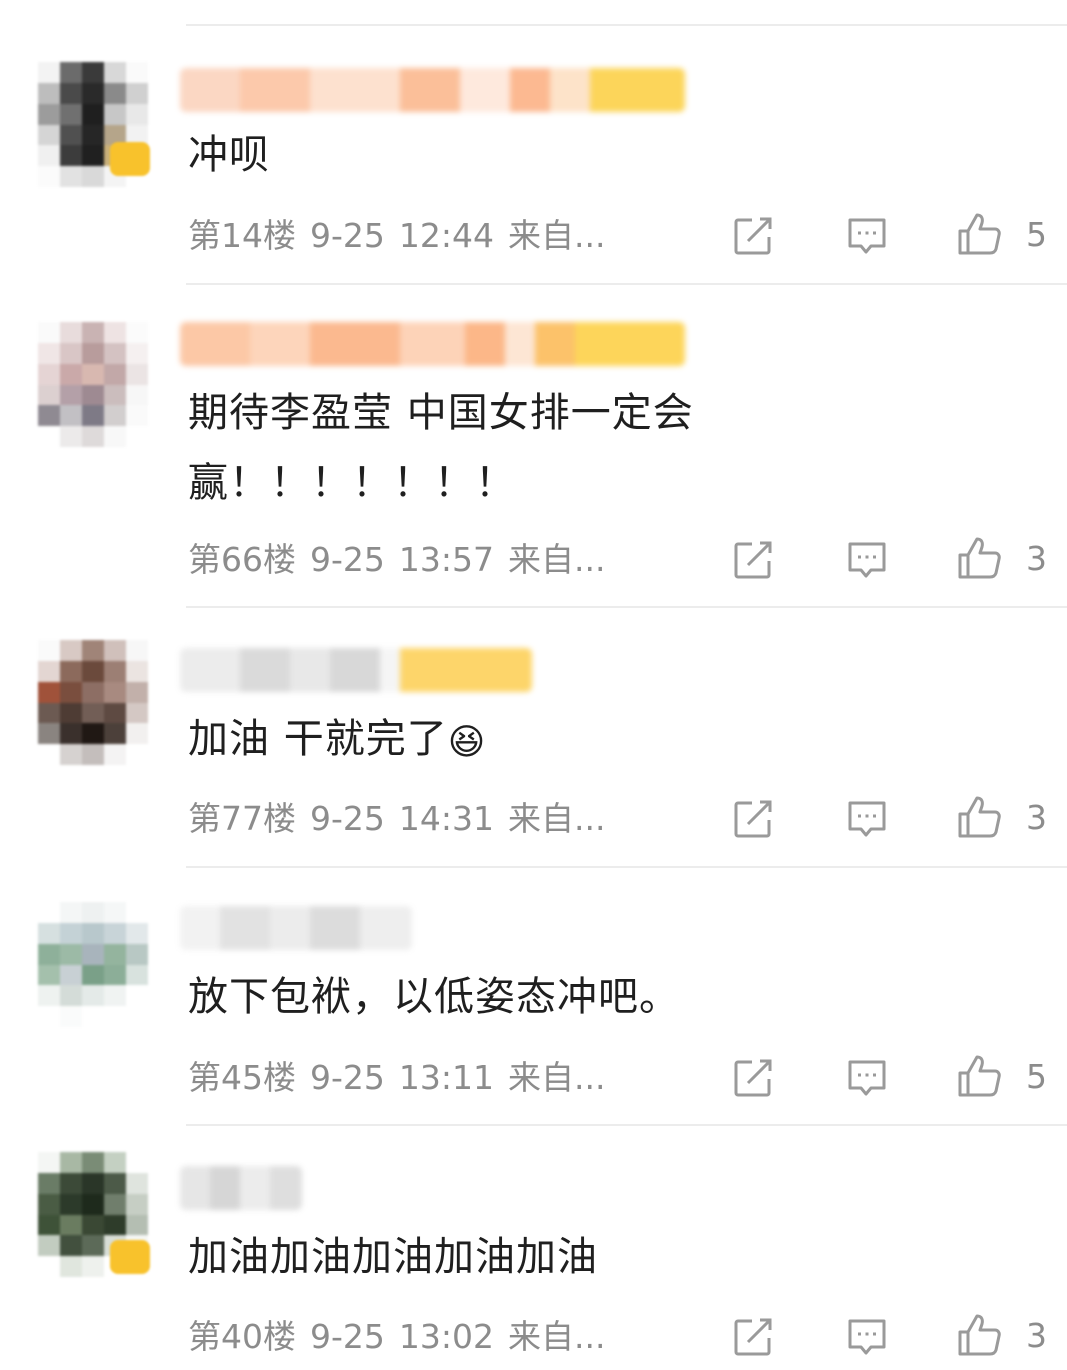  I want to click on comment-time: 14:31, so click(446, 818).